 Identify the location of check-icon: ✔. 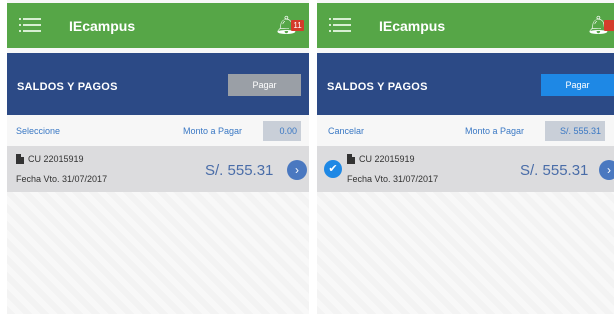
(333, 169).